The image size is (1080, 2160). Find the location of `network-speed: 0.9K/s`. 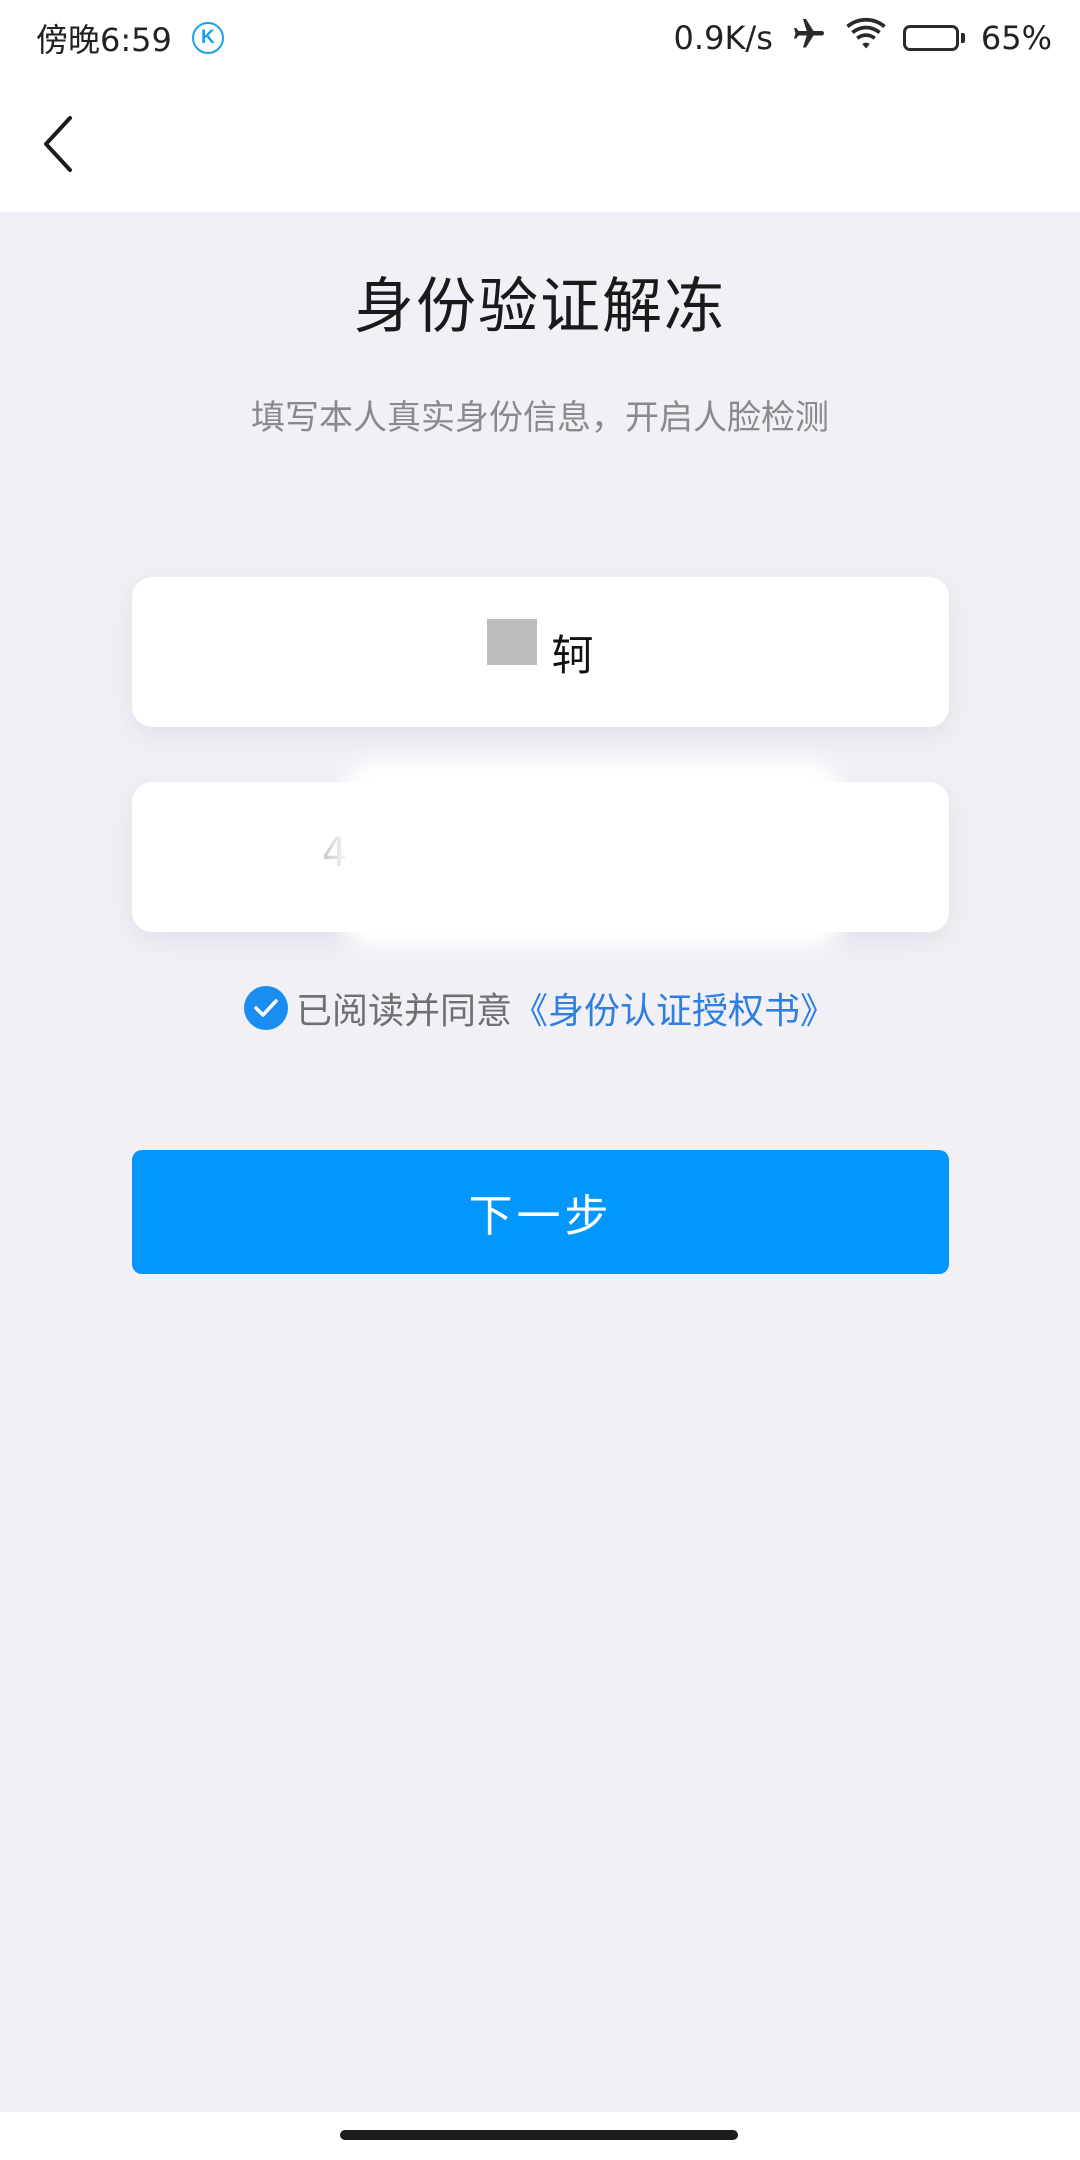

network-speed: 0.9K/s is located at coordinates (723, 38).